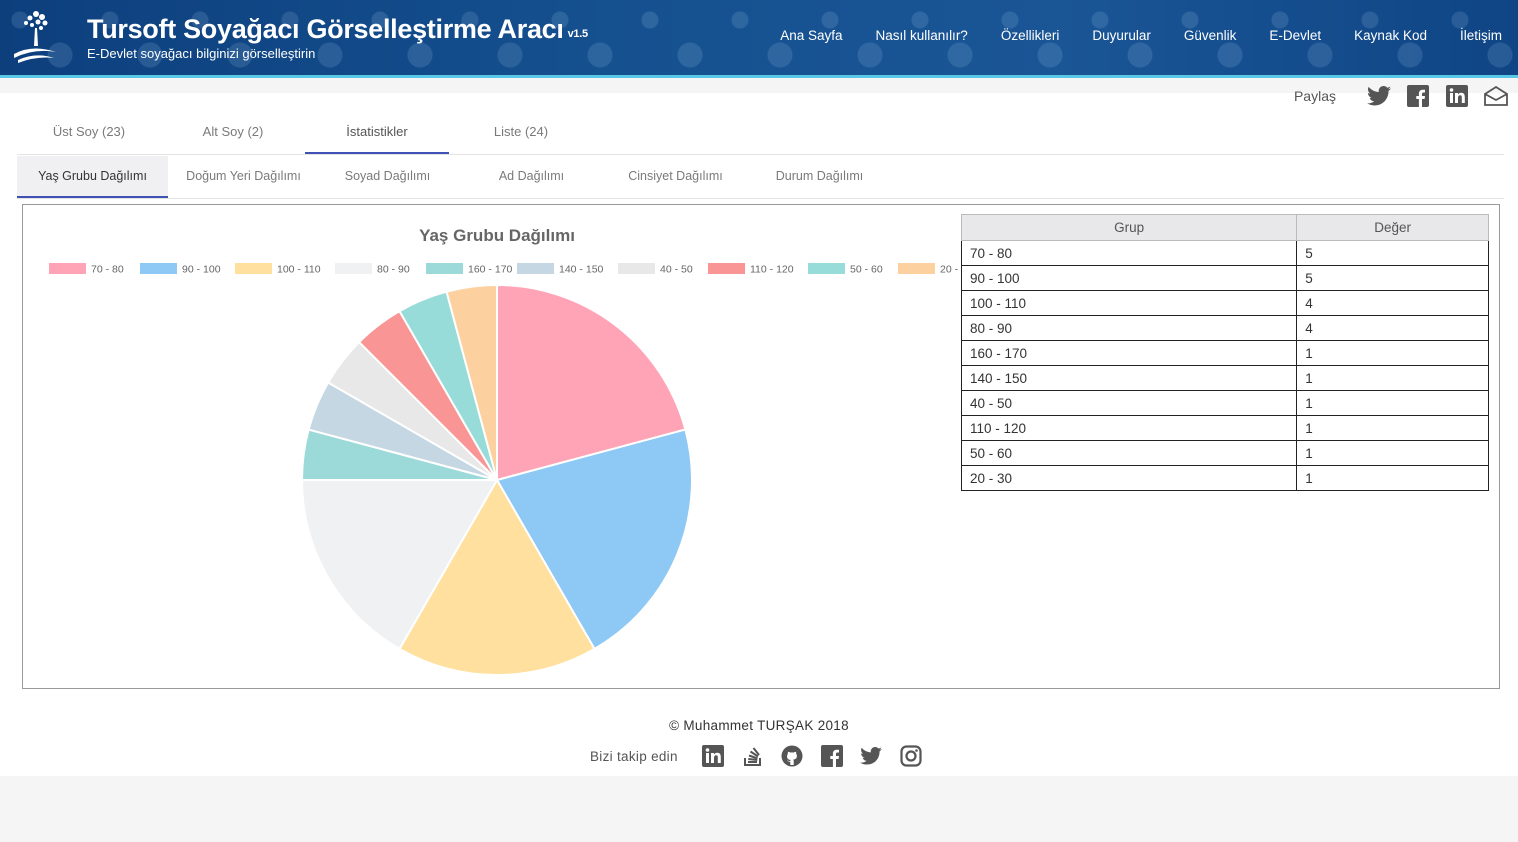  Describe the element at coordinates (89, 135) in the screenshot. I see `tab-ust-soy: Üst Soy (23)` at that location.